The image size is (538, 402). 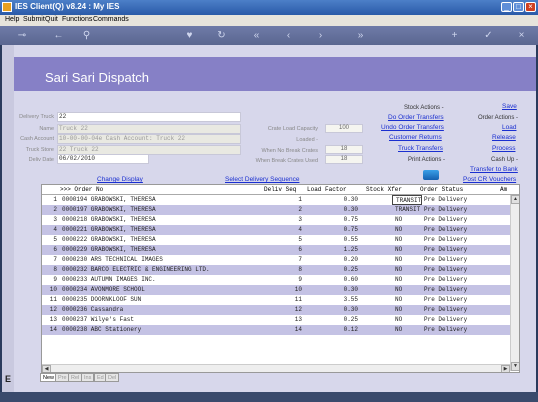 What do you see at coordinates (350, 329) in the screenshot?
I see `load-factor-cell: 0.12` at bounding box center [350, 329].